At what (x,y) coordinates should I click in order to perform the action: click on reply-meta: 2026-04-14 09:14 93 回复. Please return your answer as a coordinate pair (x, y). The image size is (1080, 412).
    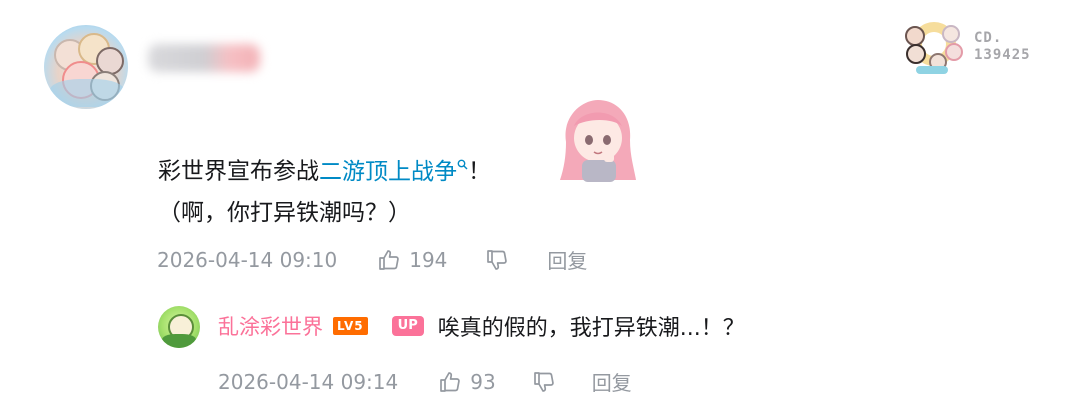
    Looking at the image, I should click on (425, 381).